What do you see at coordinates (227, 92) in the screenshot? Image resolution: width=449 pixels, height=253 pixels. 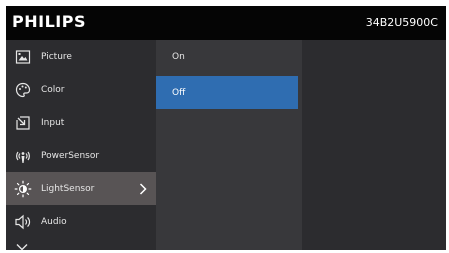 I see `option-off: Off` at bounding box center [227, 92].